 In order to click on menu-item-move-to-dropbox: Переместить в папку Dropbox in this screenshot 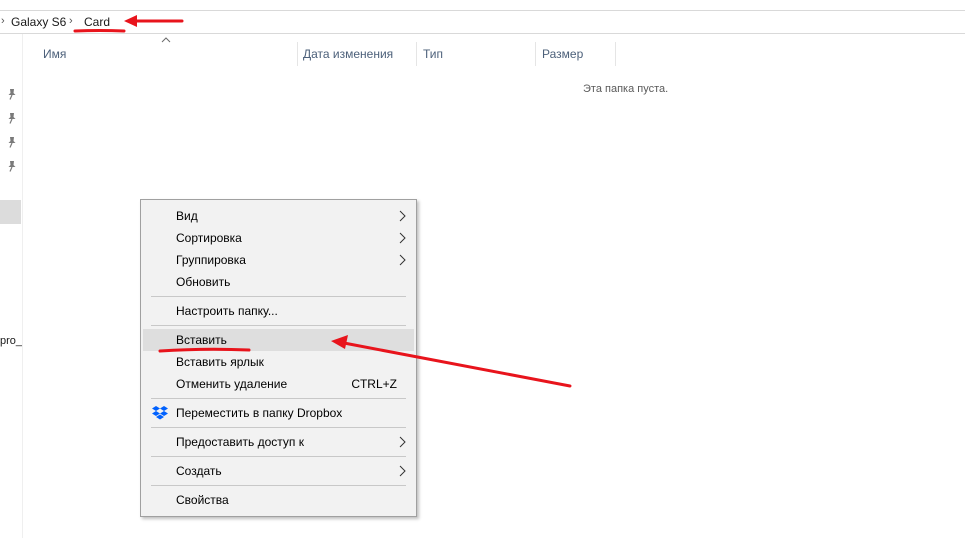, I will do `click(278, 413)`.